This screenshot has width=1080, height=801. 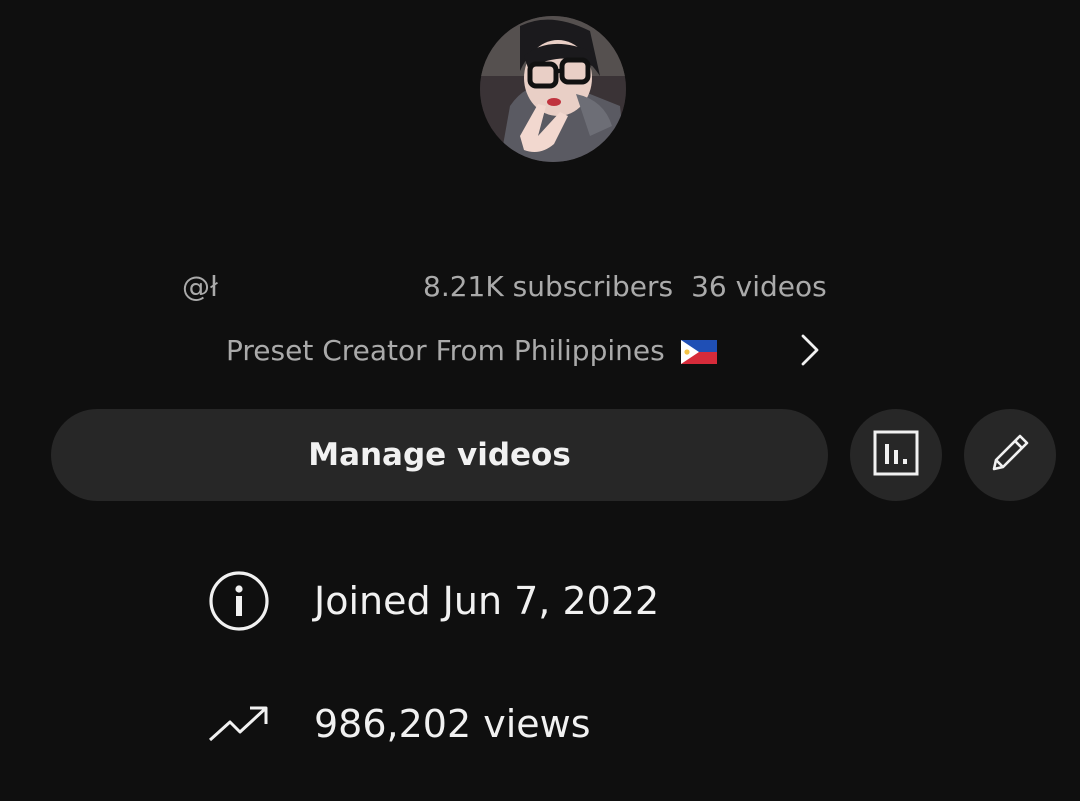 I want to click on joined-date-row: Joined Jun 7, 2022, so click(x=433, y=601).